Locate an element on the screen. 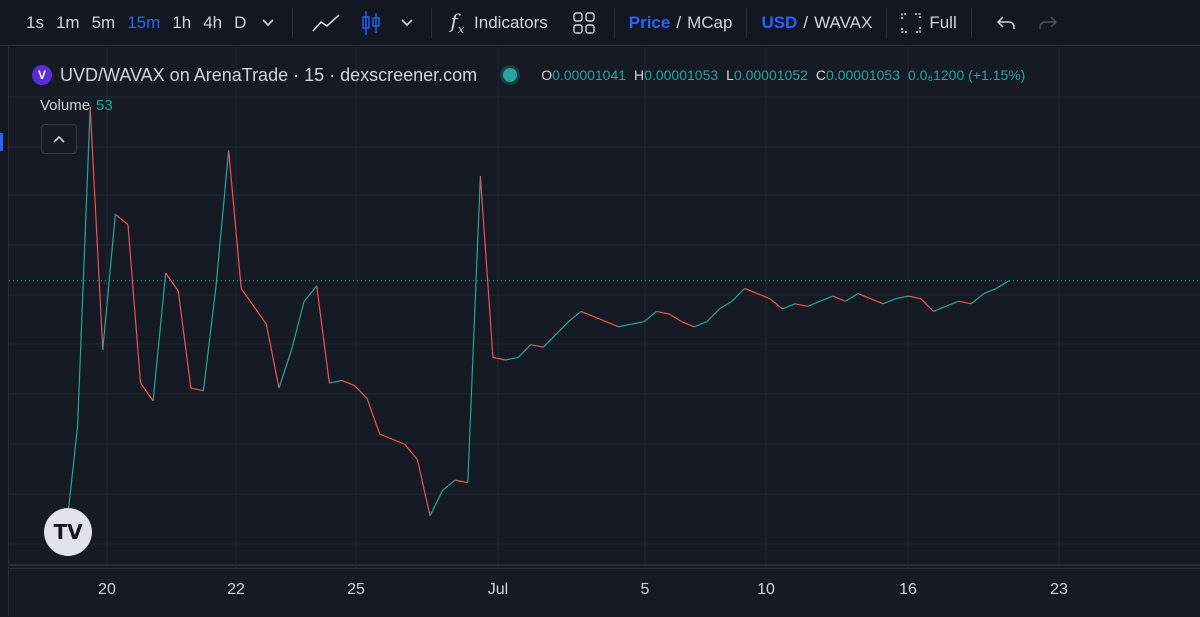 The height and width of the screenshot is (617, 1200). undo-icon is located at coordinates (1006, 23).